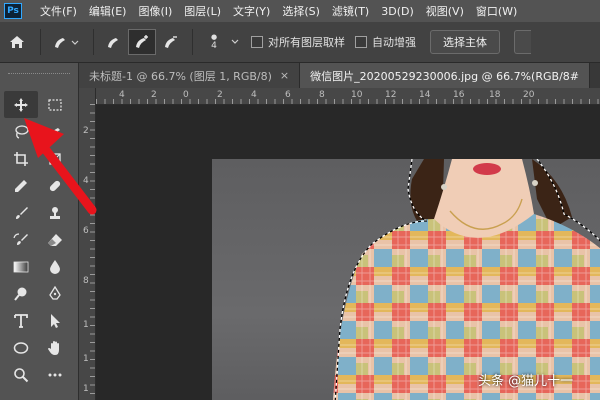 This screenshot has height=400, width=600. Describe the element at coordinates (339, 96) in the screenshot. I see `horizontal-ruler: 6 4 2 0 2 4 6 8 10 12 14 16 18 20` at that location.